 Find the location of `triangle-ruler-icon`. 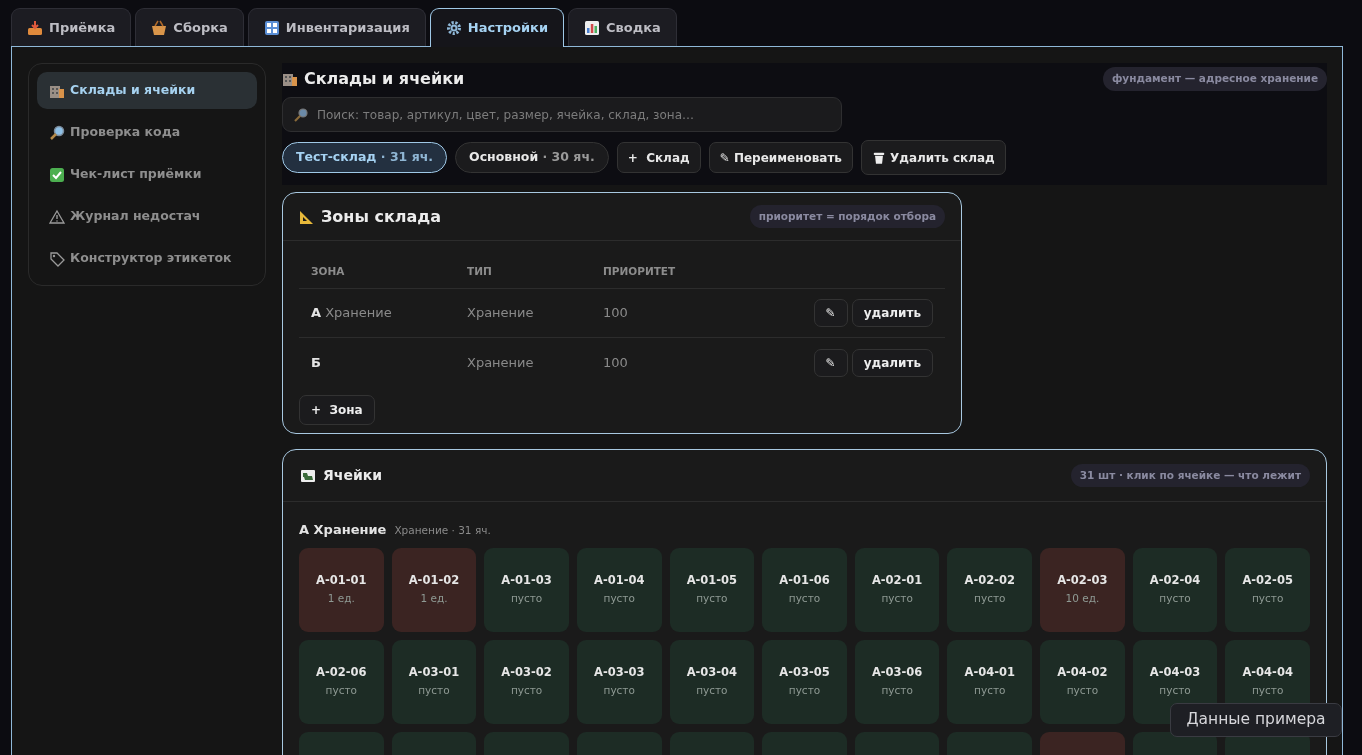

triangle-ruler-icon is located at coordinates (307, 216).